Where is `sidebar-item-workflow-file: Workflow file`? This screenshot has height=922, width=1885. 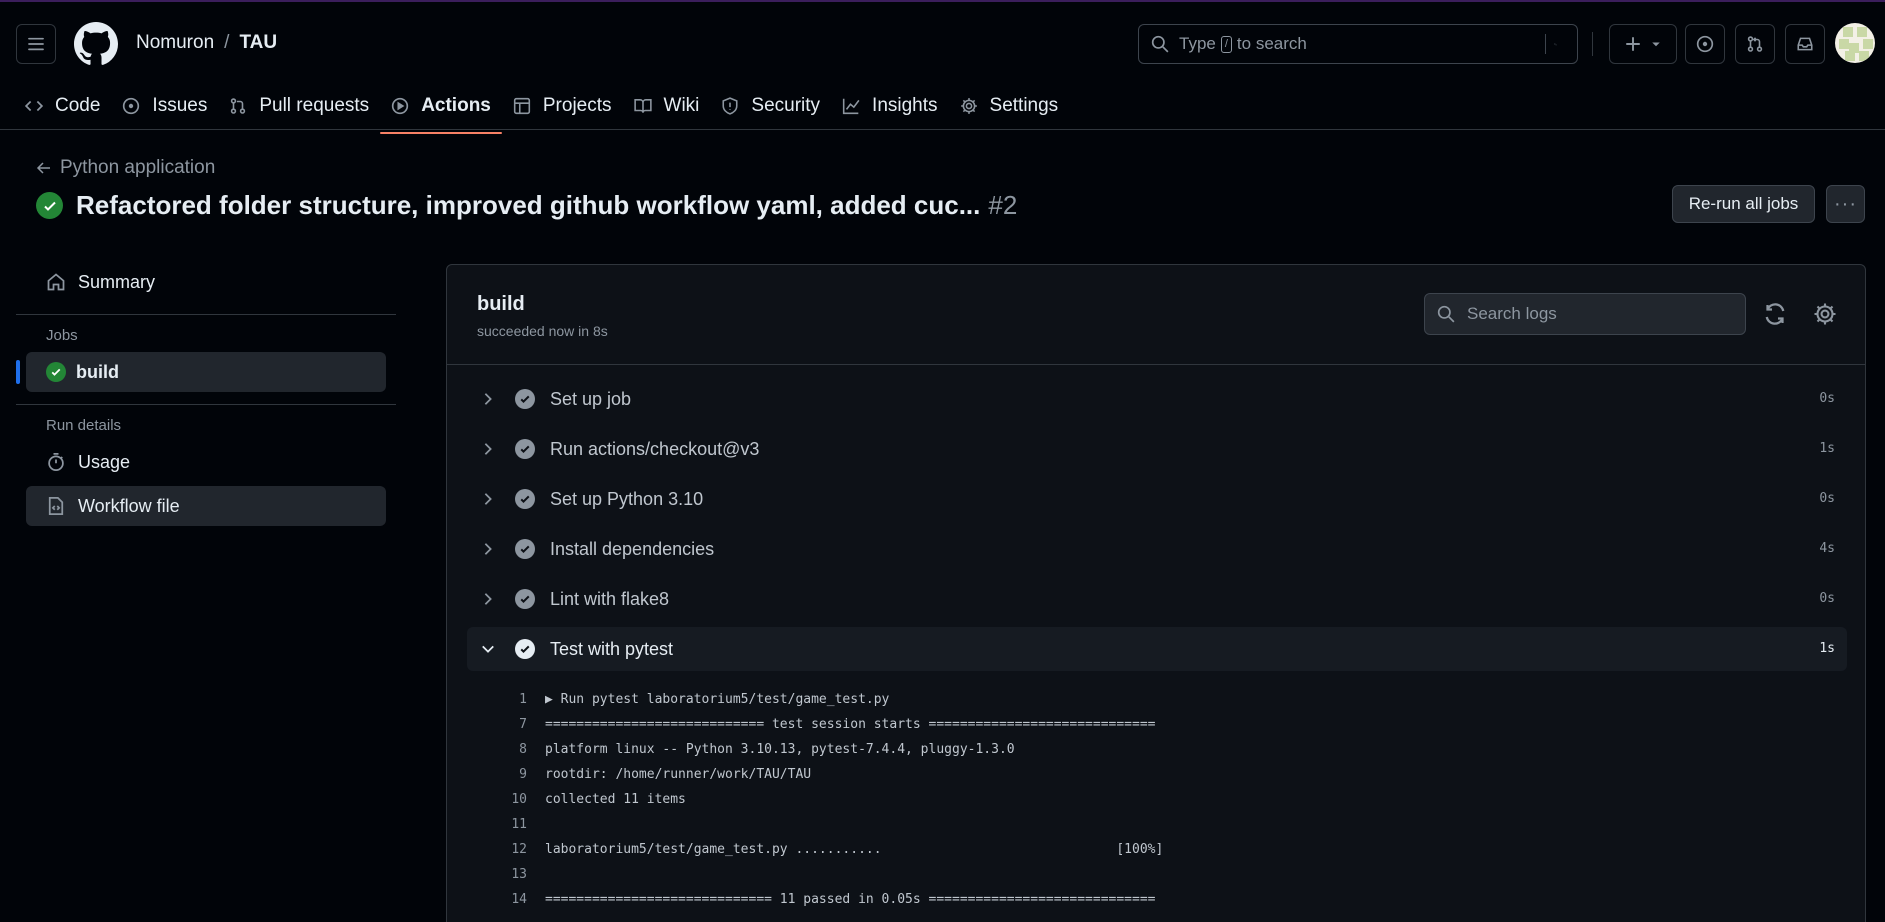
sidebar-item-workflow-file: Workflow file is located at coordinates (206, 506).